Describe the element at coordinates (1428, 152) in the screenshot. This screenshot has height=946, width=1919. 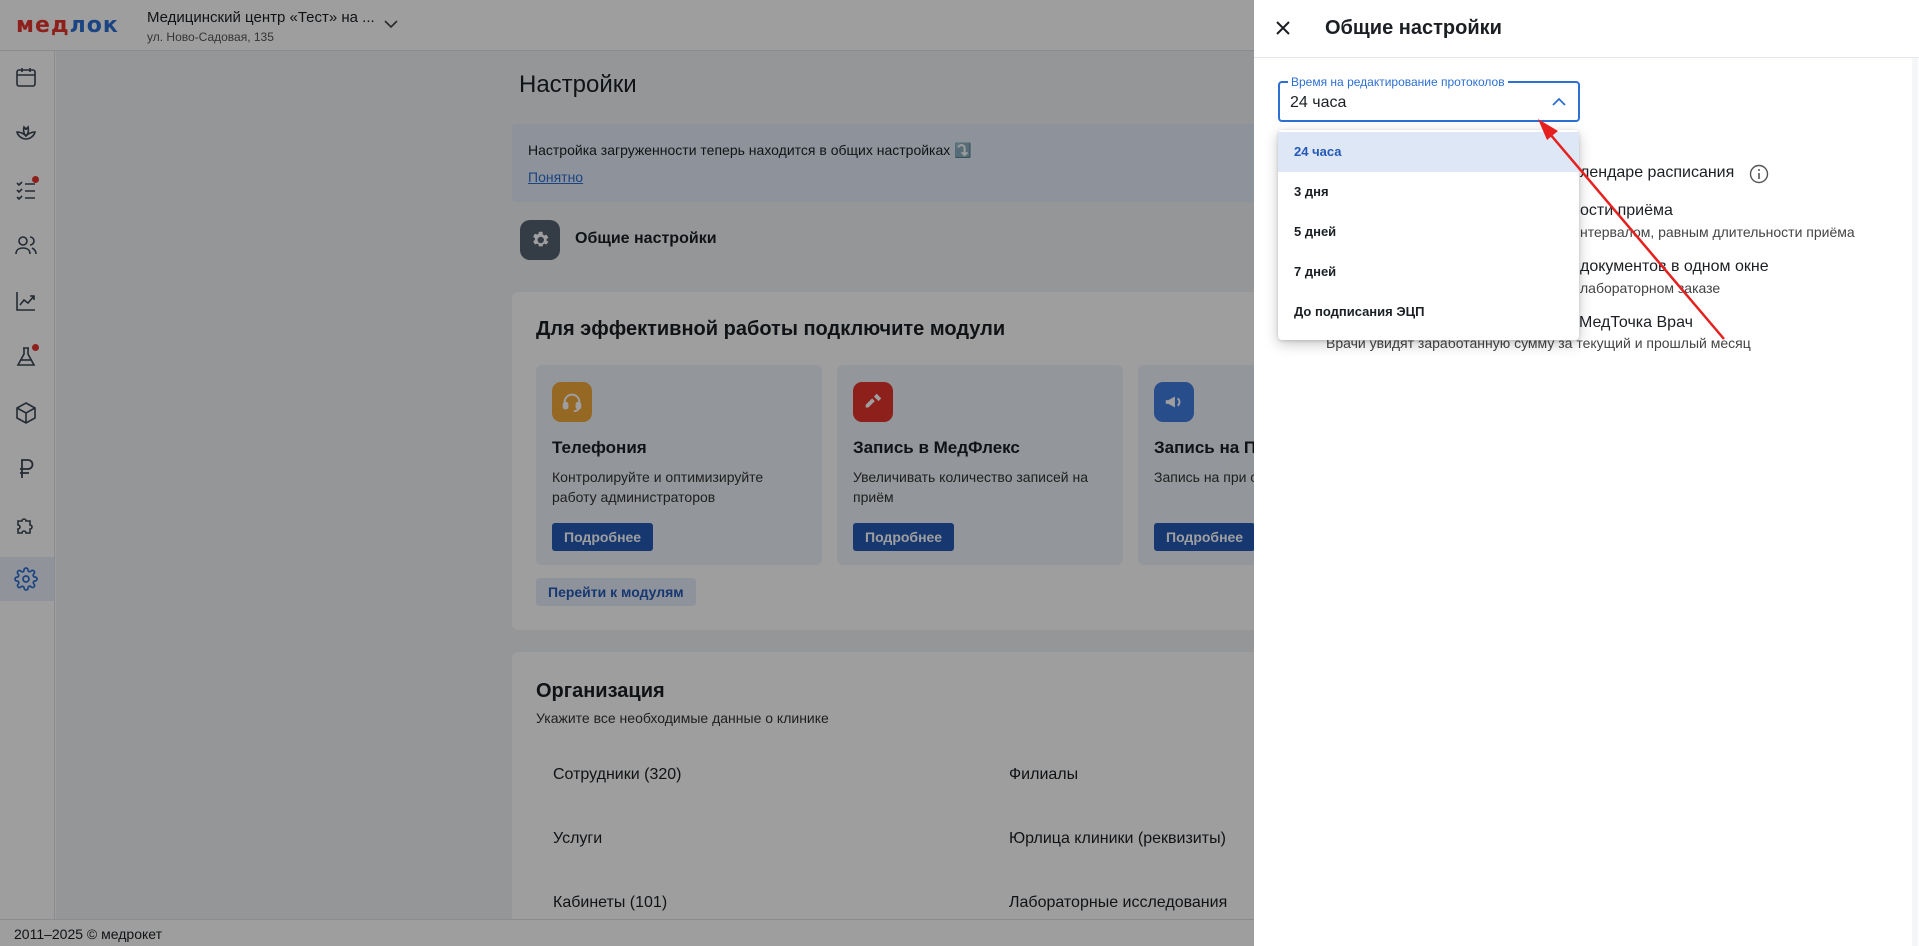
I see `dropdown-option-24h: 24 часа` at that location.